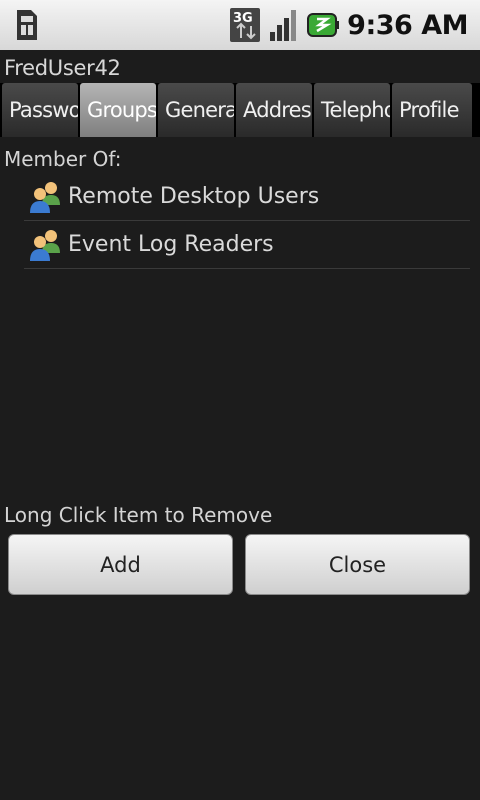 Image resolution: width=480 pixels, height=800 pixels. What do you see at coordinates (171, 244) in the screenshot?
I see `group-label: Event Log Readers` at bounding box center [171, 244].